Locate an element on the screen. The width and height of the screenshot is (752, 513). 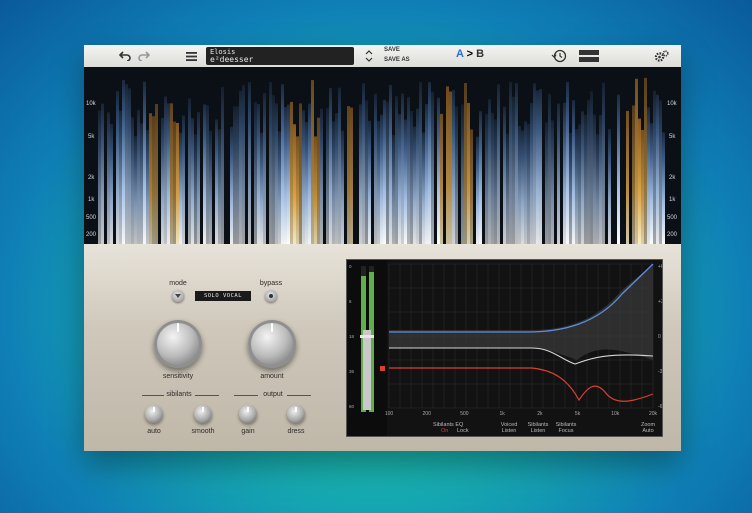
a-button: A is located at coordinates (460, 54).